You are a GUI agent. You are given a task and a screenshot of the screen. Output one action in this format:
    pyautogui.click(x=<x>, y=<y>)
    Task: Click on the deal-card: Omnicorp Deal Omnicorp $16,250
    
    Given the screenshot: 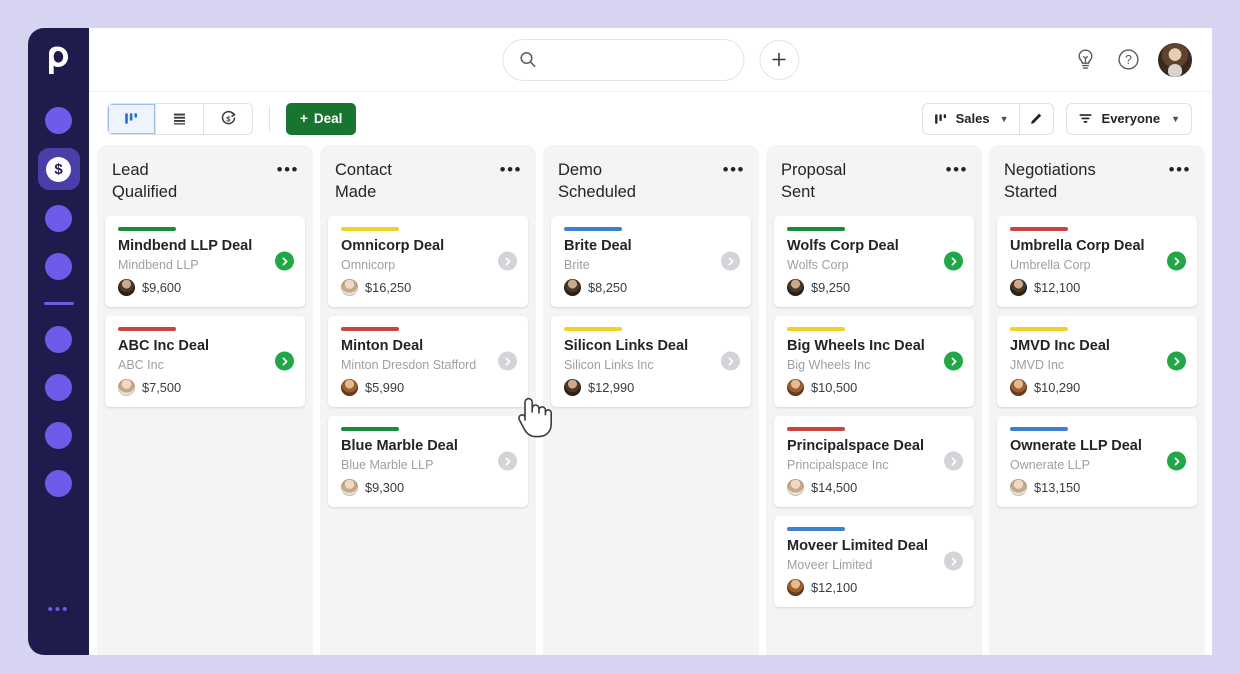 What is the action you would take?
    pyautogui.click(x=428, y=261)
    